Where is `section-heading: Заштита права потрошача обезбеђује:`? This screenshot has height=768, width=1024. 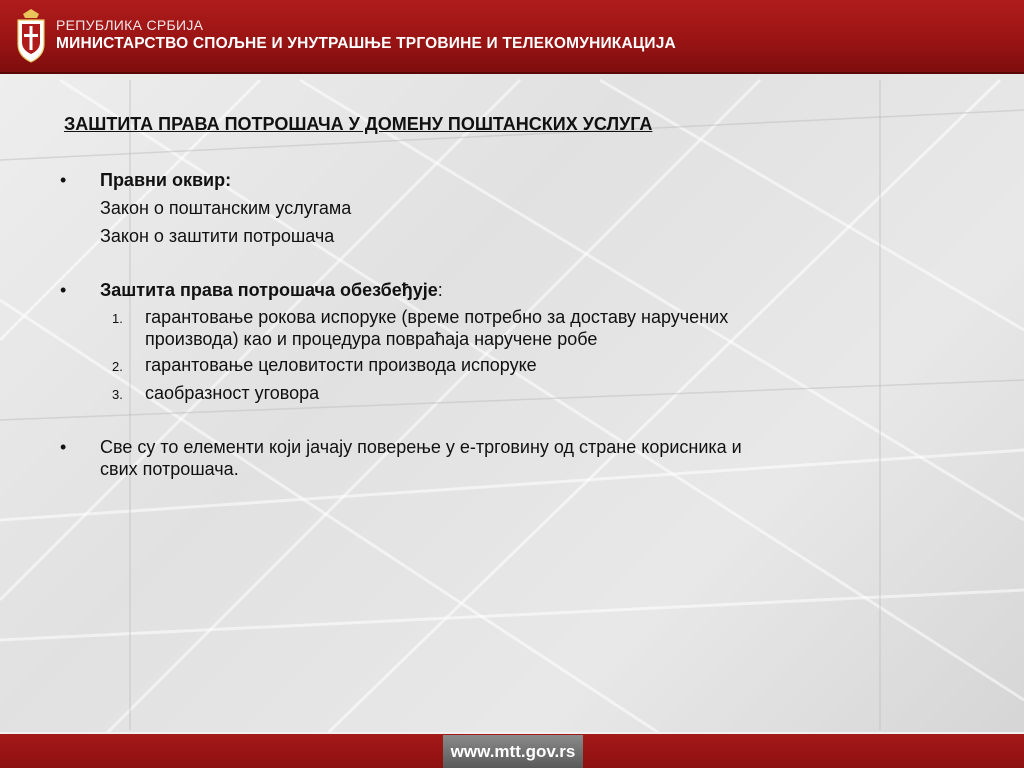 section-heading: Заштита права потрошача обезбеђује: is located at coordinates (271, 290).